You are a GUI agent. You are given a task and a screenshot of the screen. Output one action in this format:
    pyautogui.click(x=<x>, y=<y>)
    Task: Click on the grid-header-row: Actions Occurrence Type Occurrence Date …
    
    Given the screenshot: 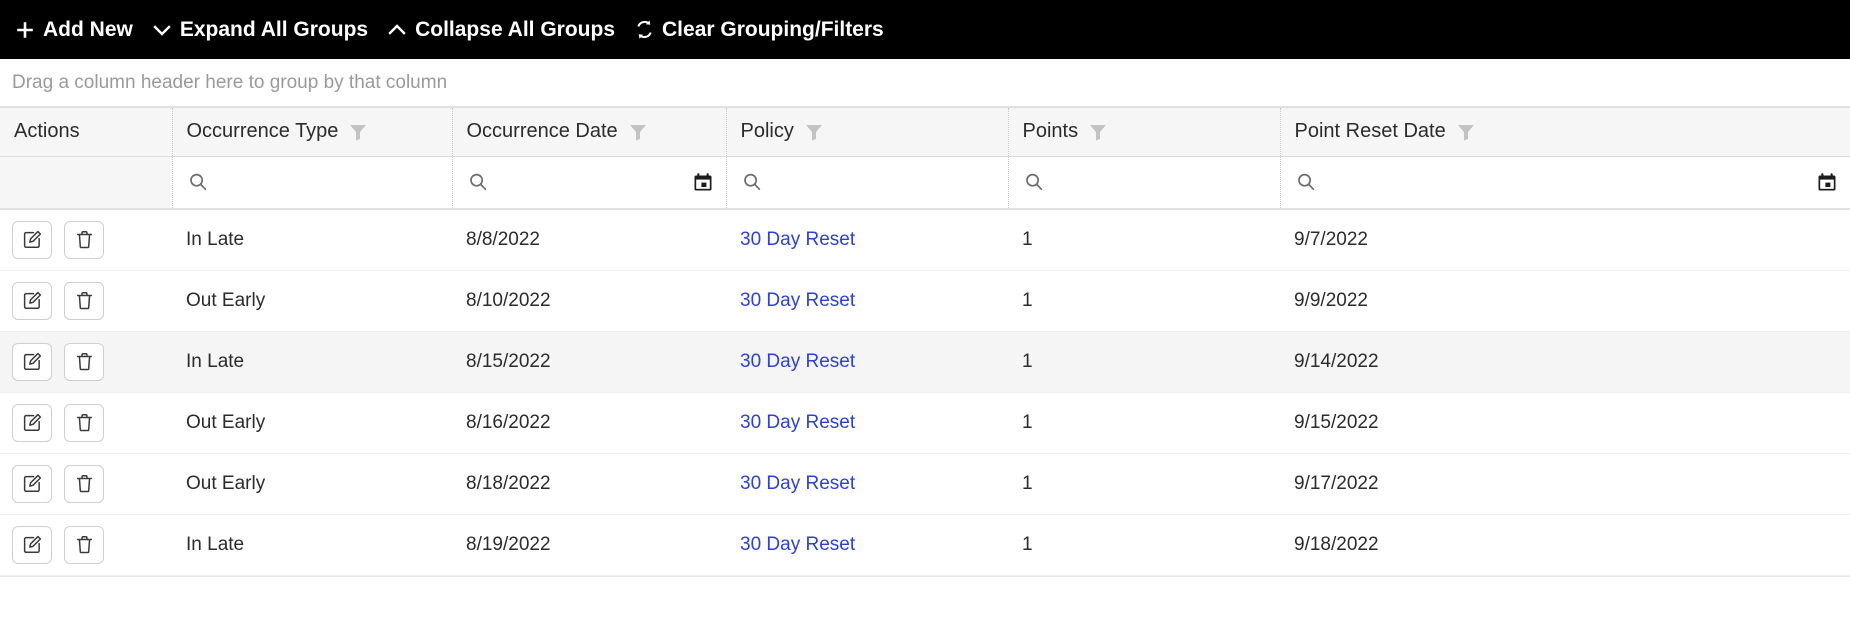 What is the action you would take?
    pyautogui.click(x=925, y=132)
    